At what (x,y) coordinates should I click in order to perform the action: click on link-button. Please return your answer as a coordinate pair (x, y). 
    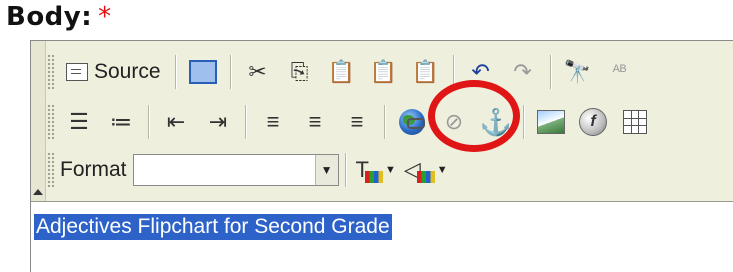
    Looking at the image, I should click on (412, 122).